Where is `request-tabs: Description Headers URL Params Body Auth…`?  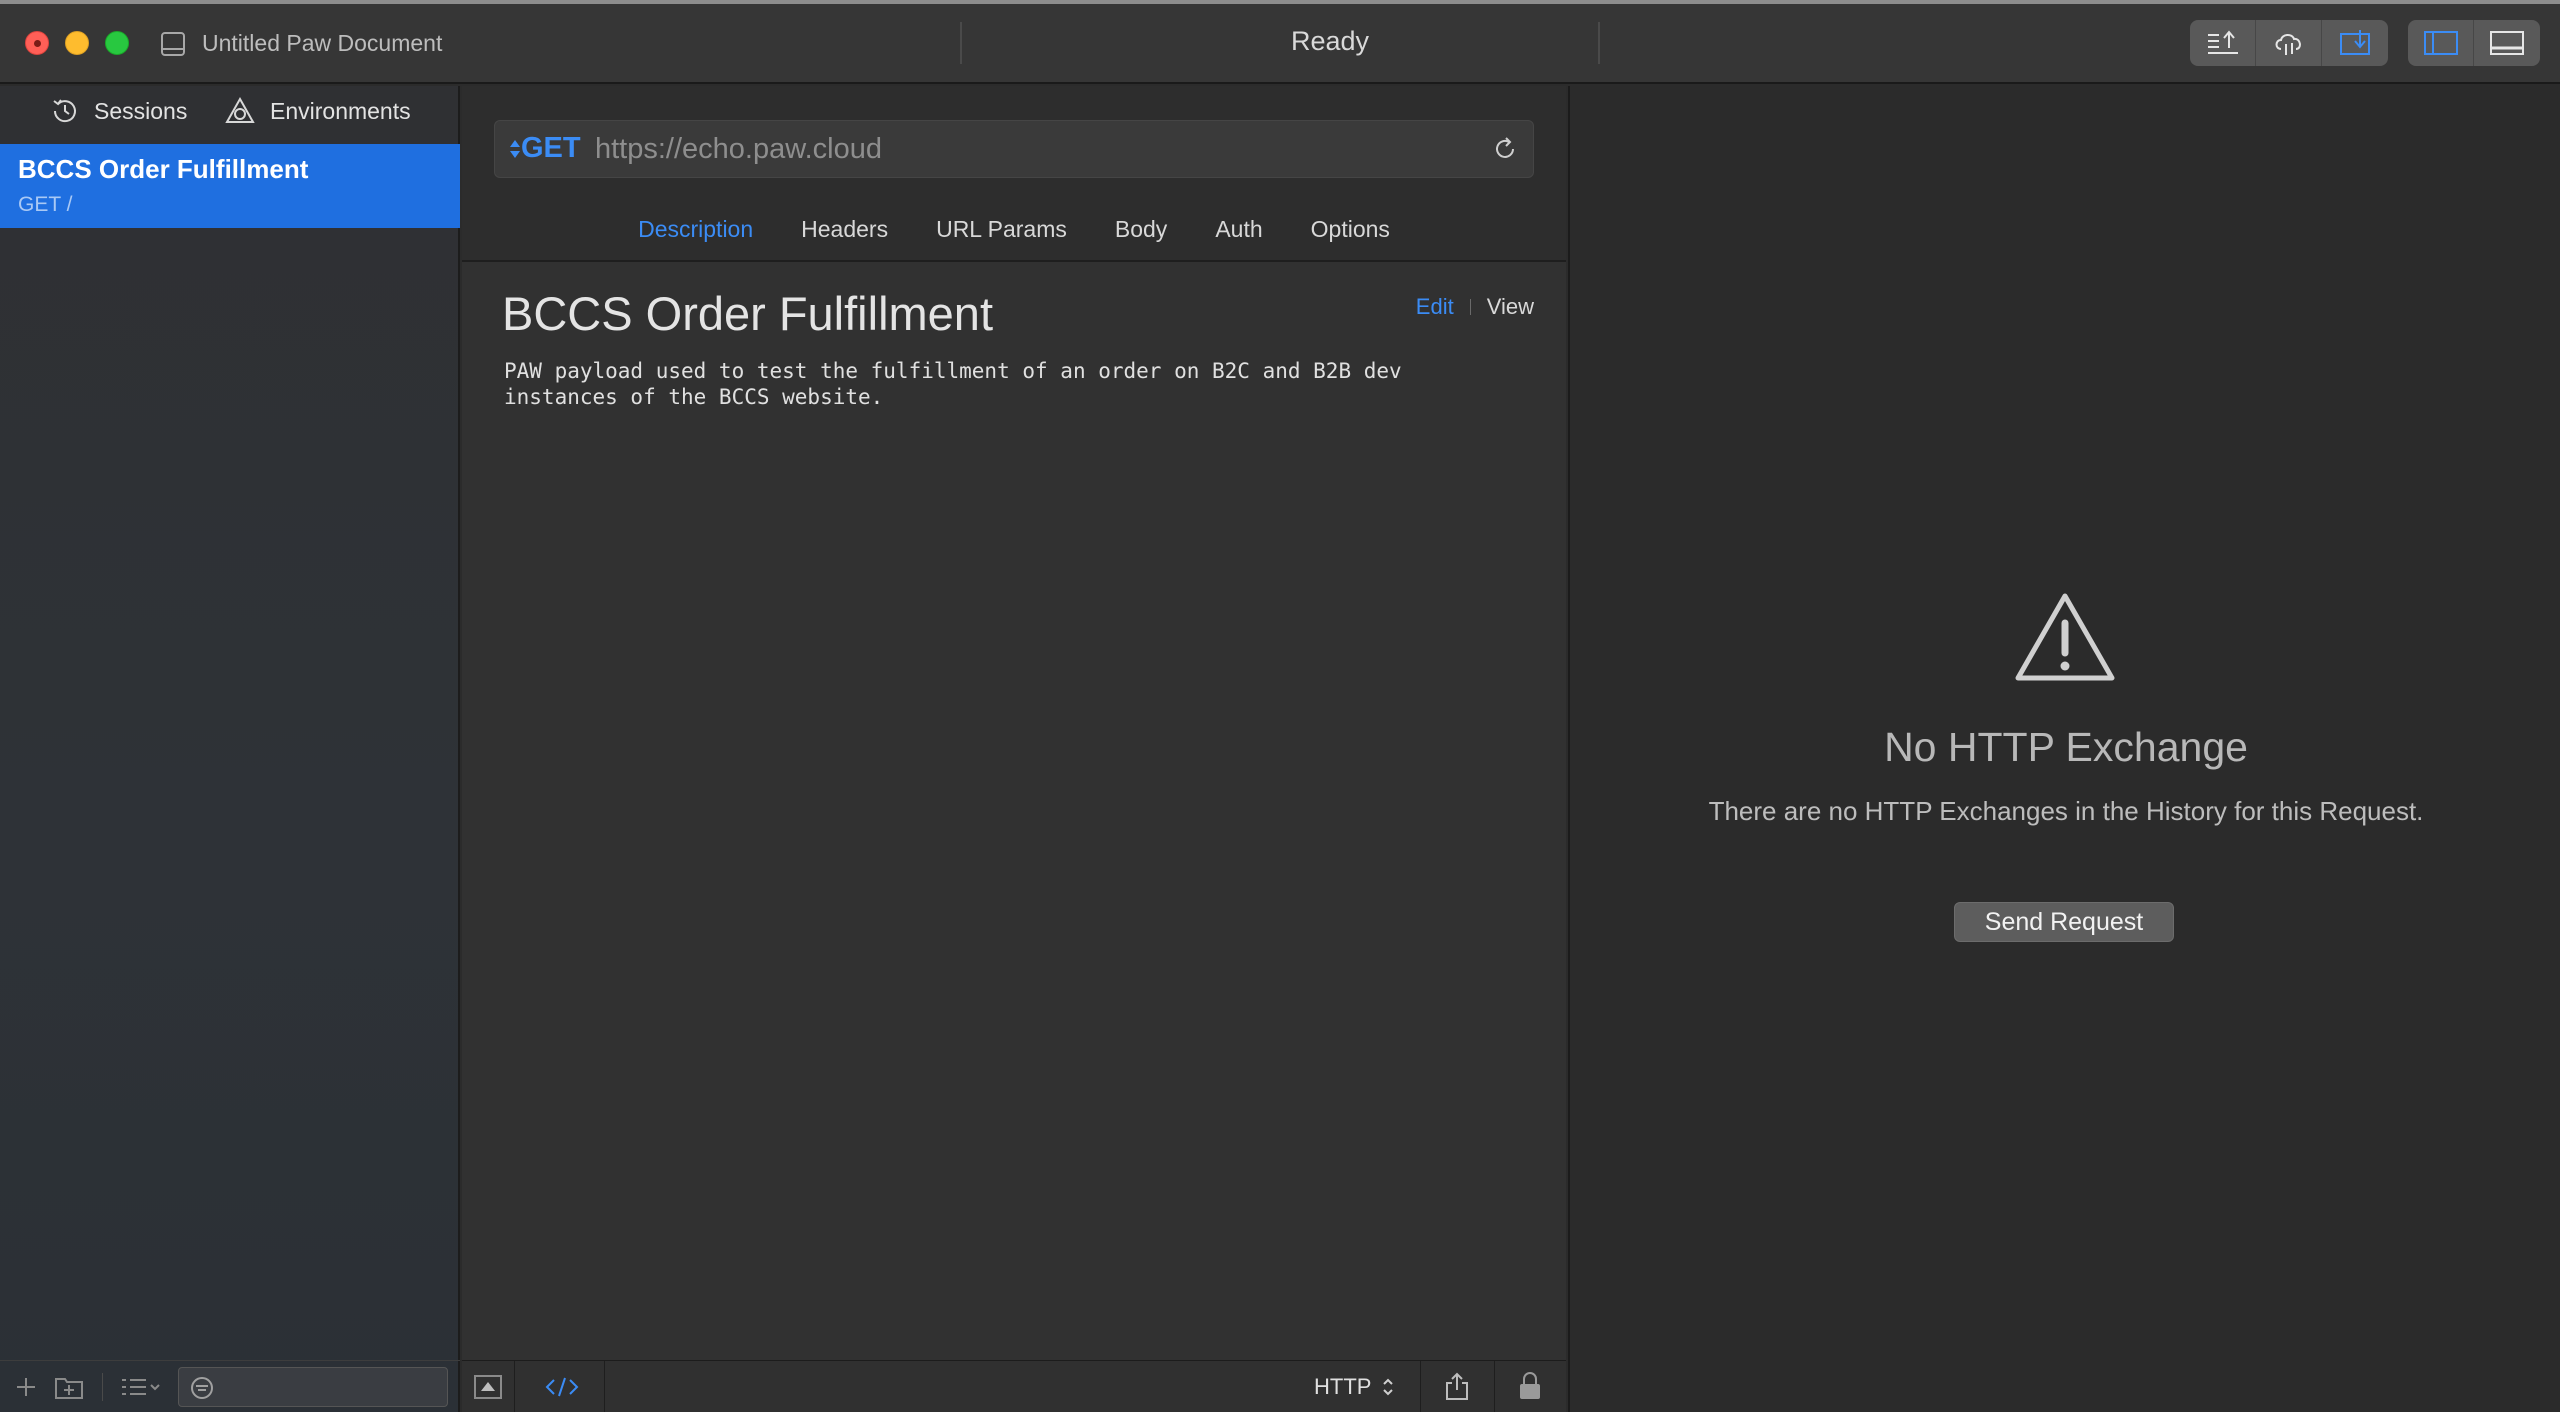
request-tabs: Description Headers URL Params Body Auth… is located at coordinates (1014, 229).